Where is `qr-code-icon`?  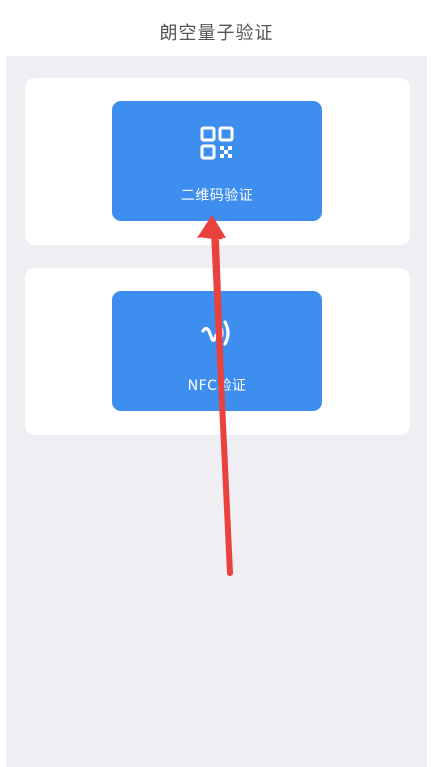 qr-code-icon is located at coordinates (217, 143).